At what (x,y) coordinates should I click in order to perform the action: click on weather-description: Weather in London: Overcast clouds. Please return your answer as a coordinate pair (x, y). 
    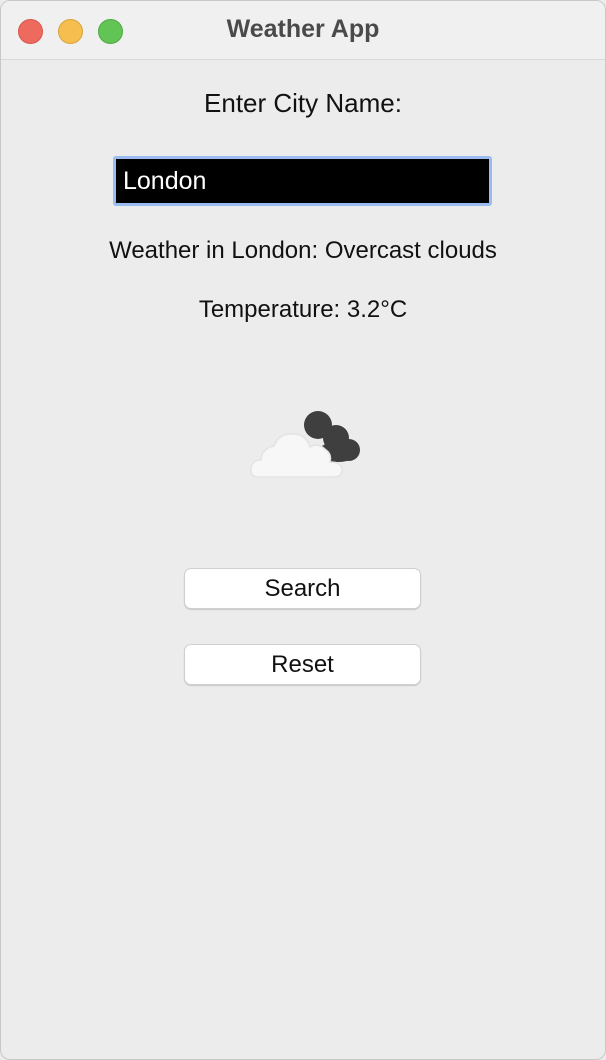
    Looking at the image, I should click on (303, 250).